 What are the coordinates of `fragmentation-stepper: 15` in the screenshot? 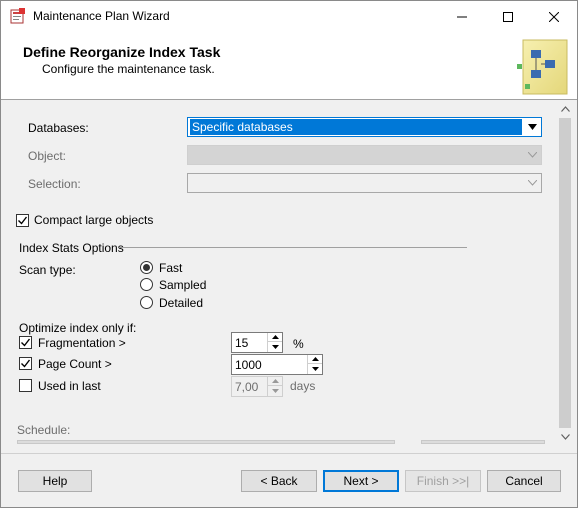 It's located at (257, 342).